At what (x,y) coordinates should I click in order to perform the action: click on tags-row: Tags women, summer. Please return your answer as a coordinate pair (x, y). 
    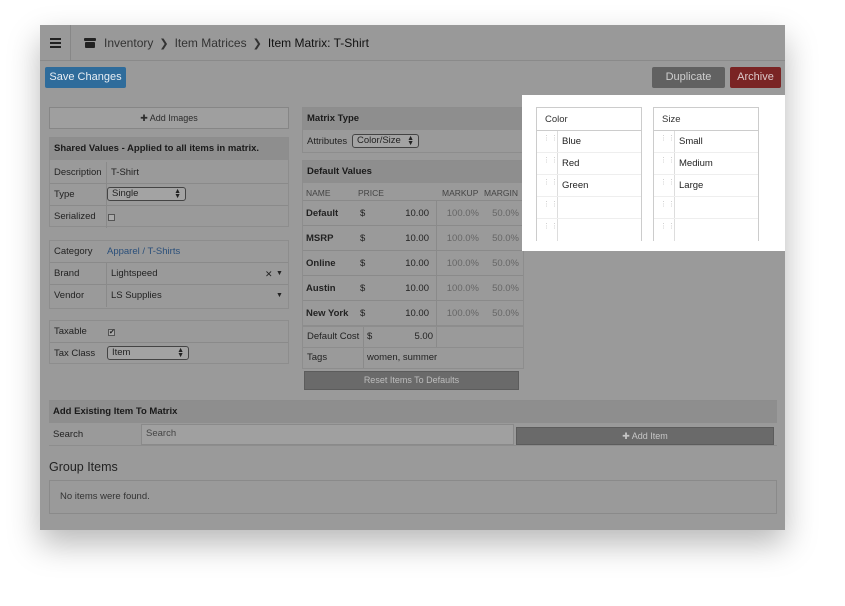
    Looking at the image, I should click on (413, 358).